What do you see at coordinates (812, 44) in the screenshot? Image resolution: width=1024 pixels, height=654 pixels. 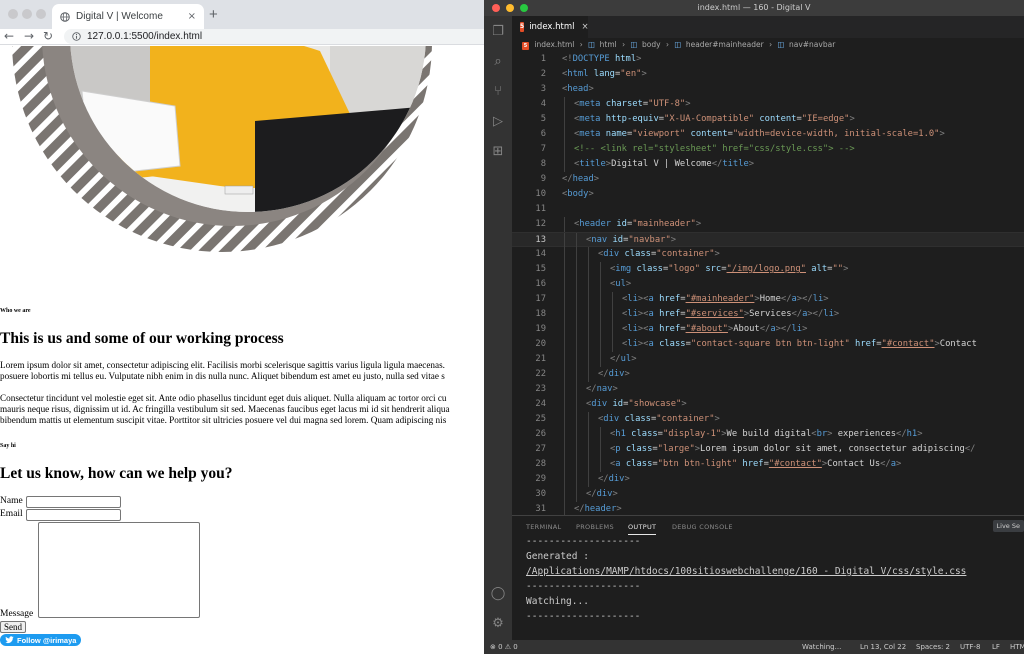 I see `breadcrumb-item: nav#navbar` at bounding box center [812, 44].